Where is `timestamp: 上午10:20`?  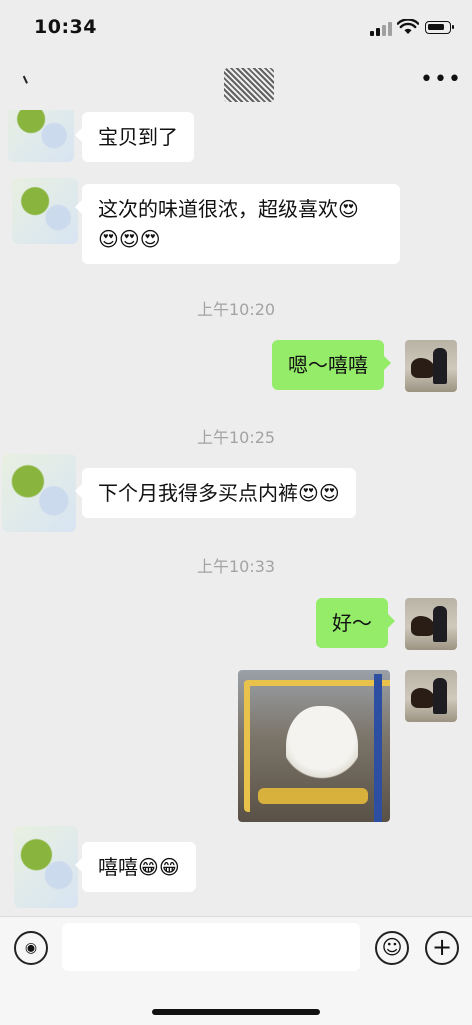 timestamp: 上午10:20 is located at coordinates (236, 309).